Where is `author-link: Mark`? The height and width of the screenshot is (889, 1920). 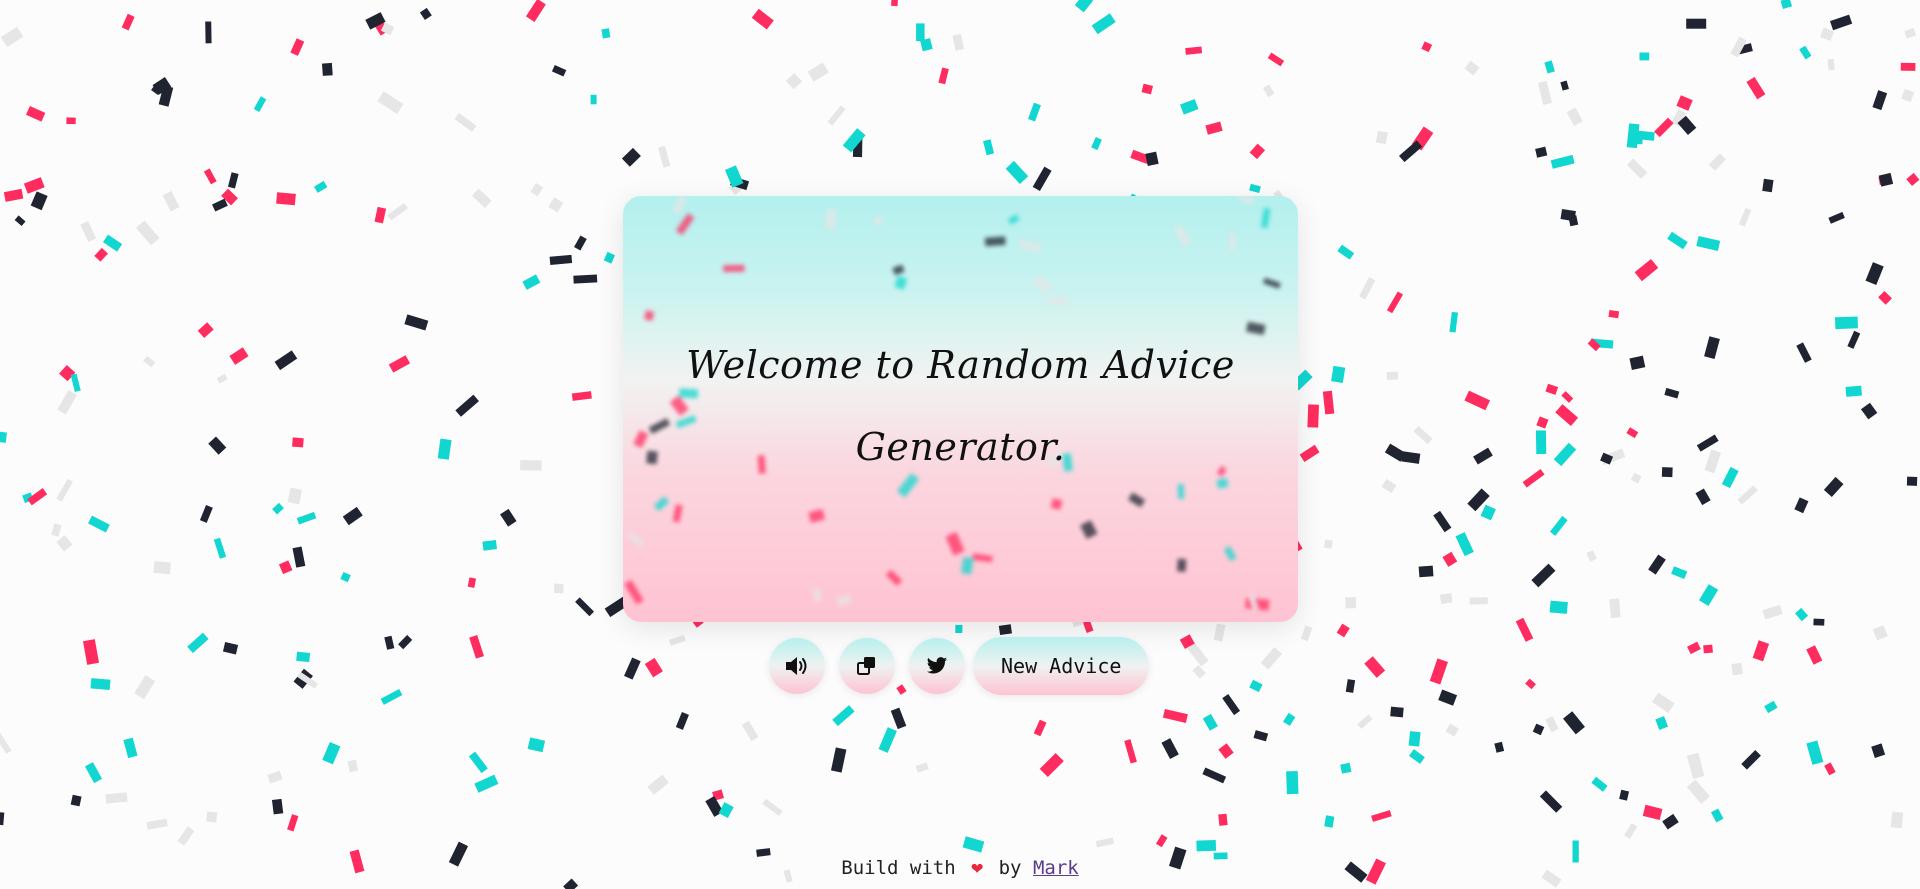 author-link: Mark is located at coordinates (1056, 868).